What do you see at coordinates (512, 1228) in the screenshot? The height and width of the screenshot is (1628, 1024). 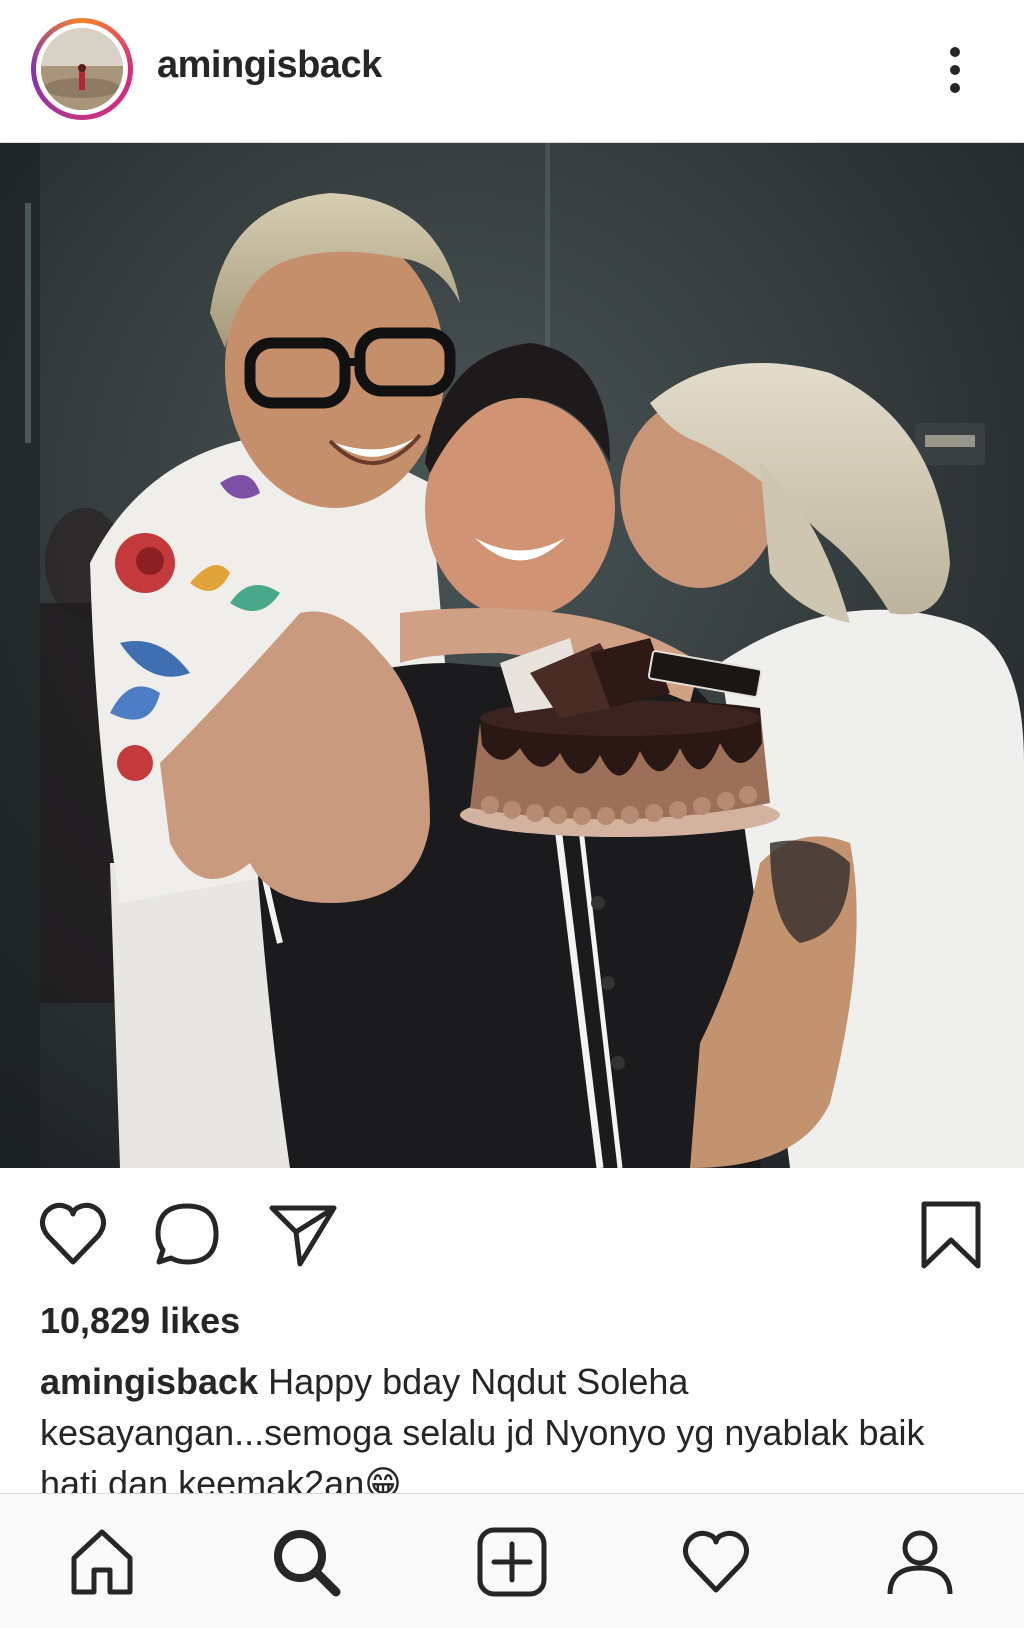 I see `post-actions` at bounding box center [512, 1228].